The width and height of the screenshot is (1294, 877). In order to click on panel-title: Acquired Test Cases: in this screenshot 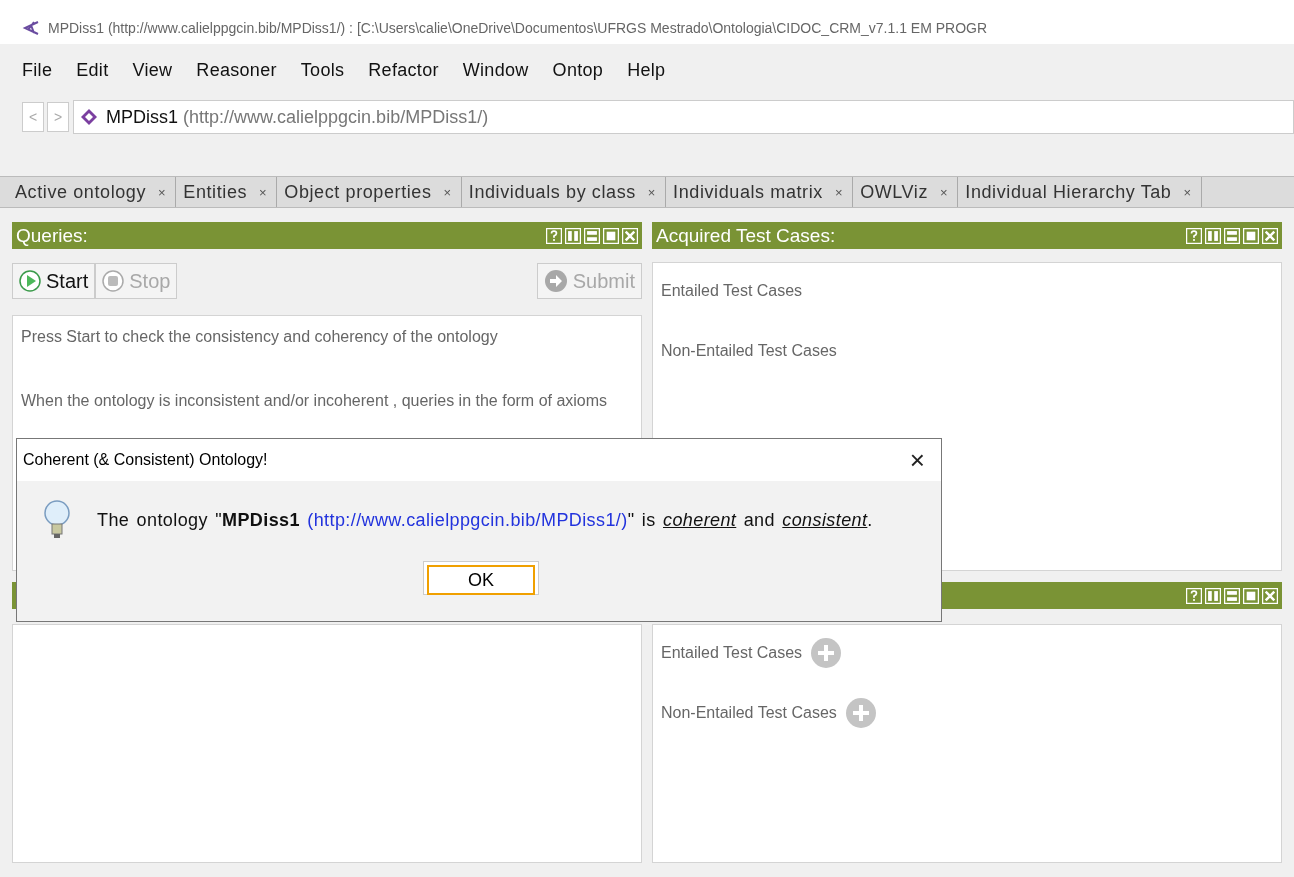, I will do `click(746, 235)`.